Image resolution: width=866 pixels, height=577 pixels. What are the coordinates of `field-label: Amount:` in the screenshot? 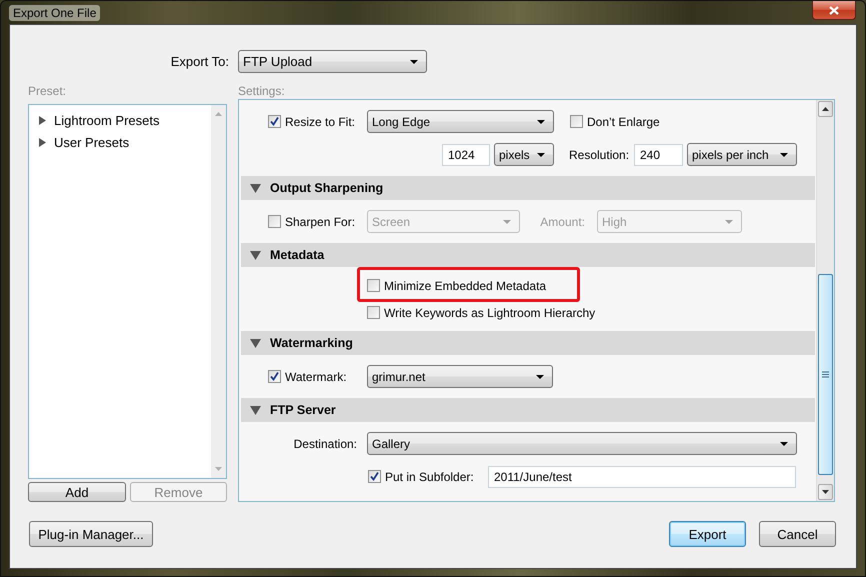 It's located at (562, 221).